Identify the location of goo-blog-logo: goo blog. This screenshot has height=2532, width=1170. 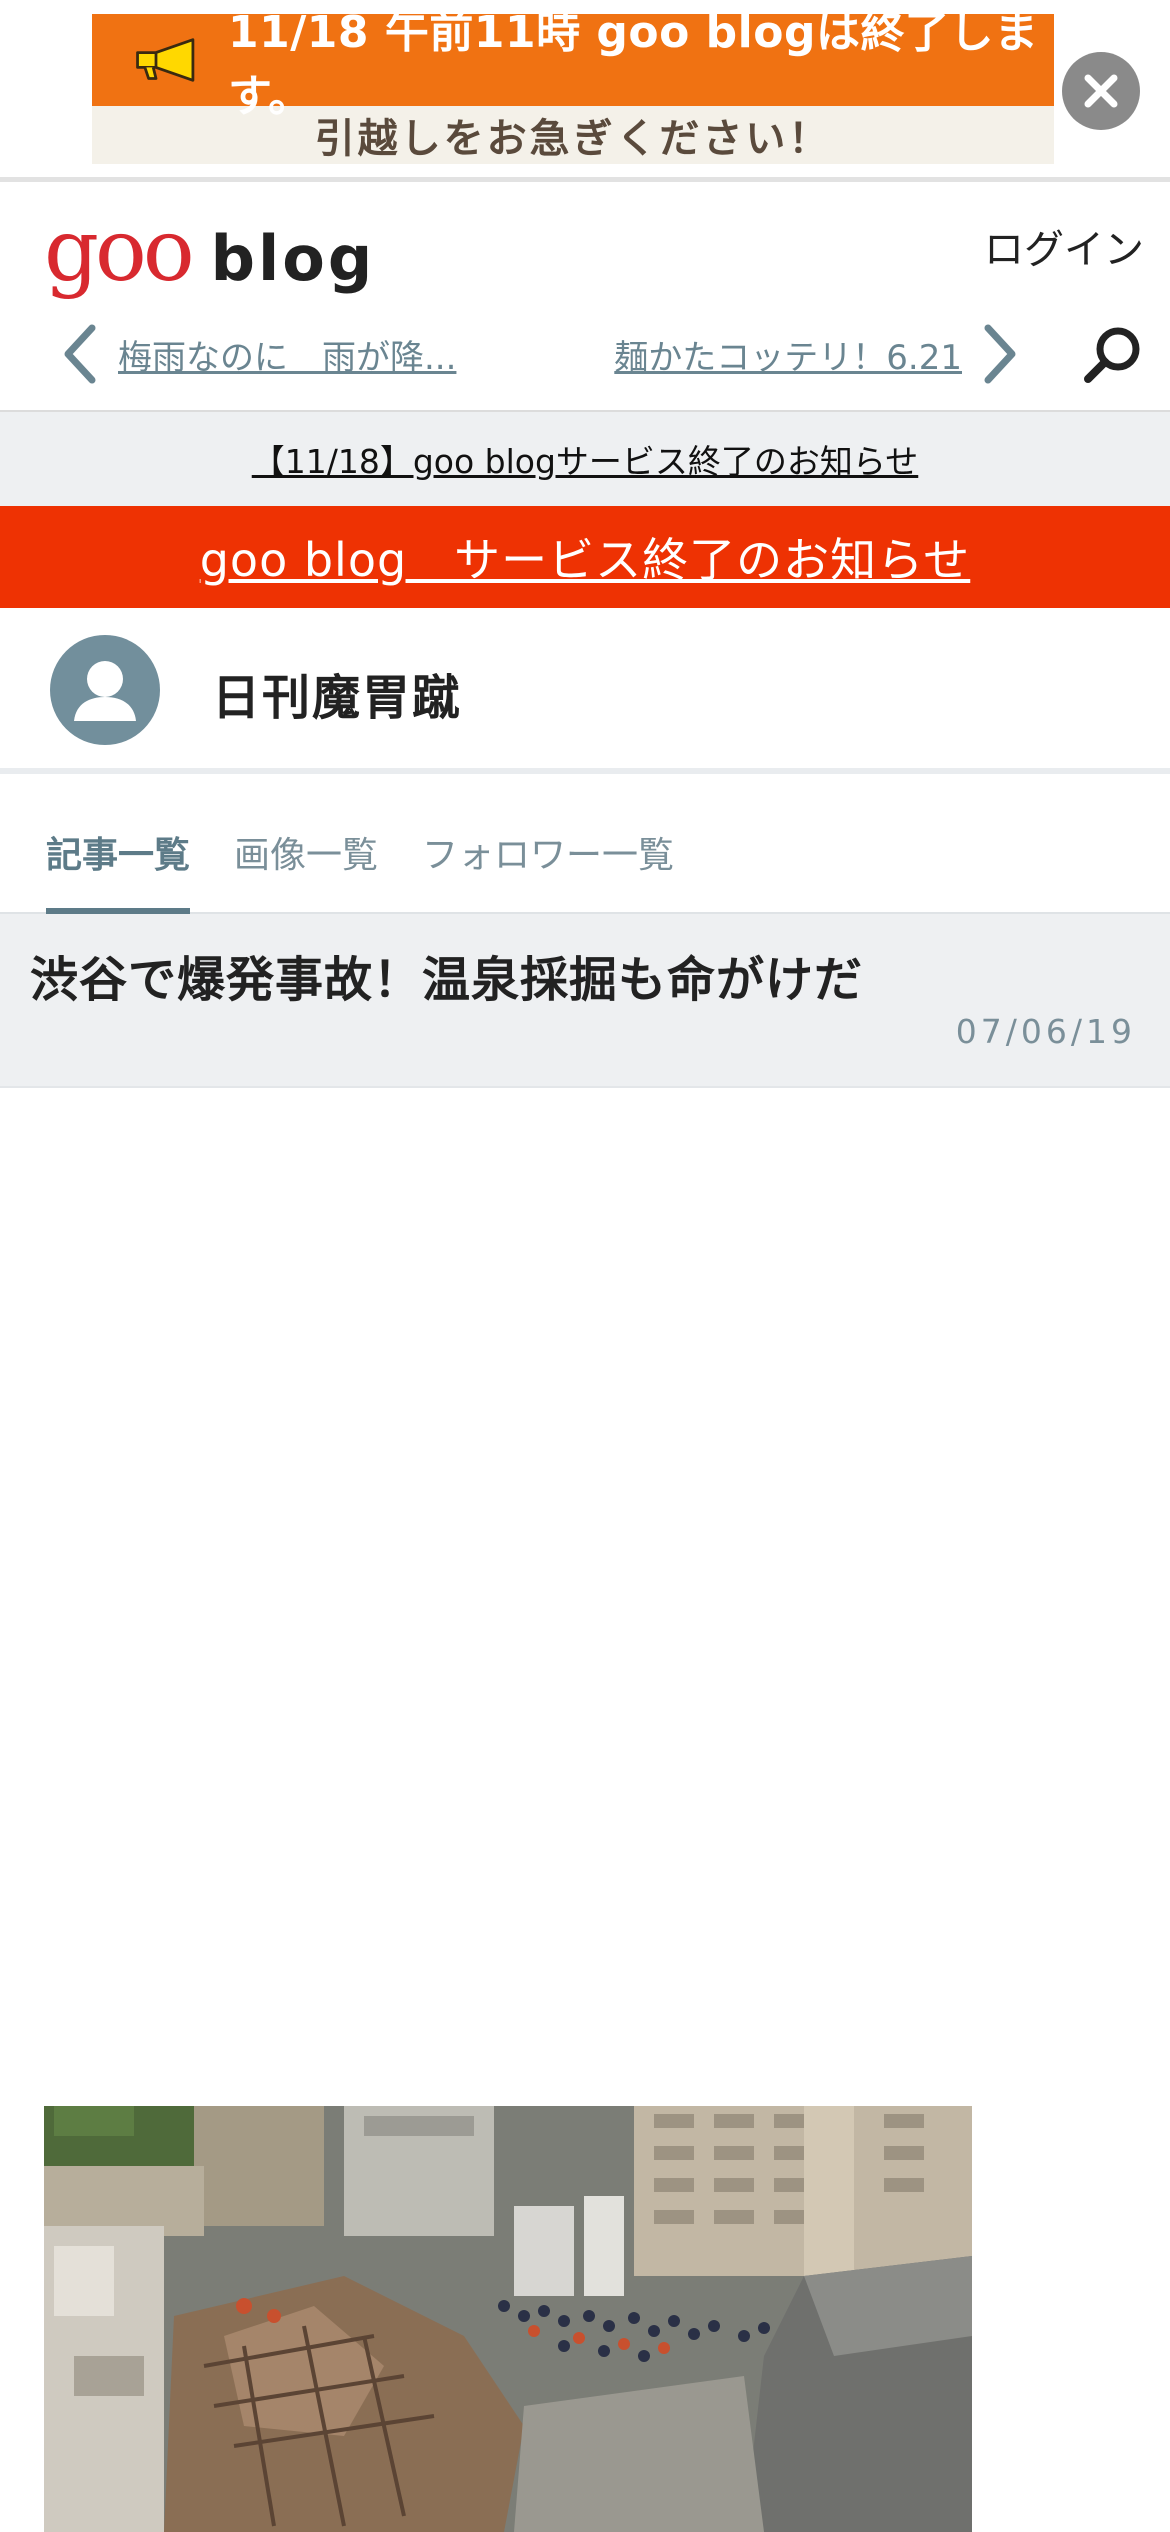
(209, 251).